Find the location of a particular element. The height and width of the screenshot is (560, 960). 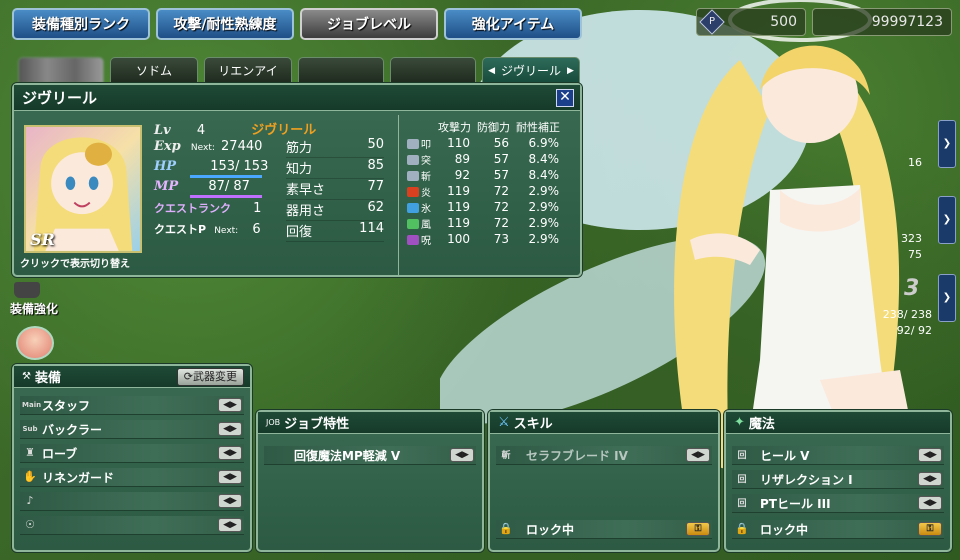

party-mp: 92/ 92 is located at coordinates (914, 330).